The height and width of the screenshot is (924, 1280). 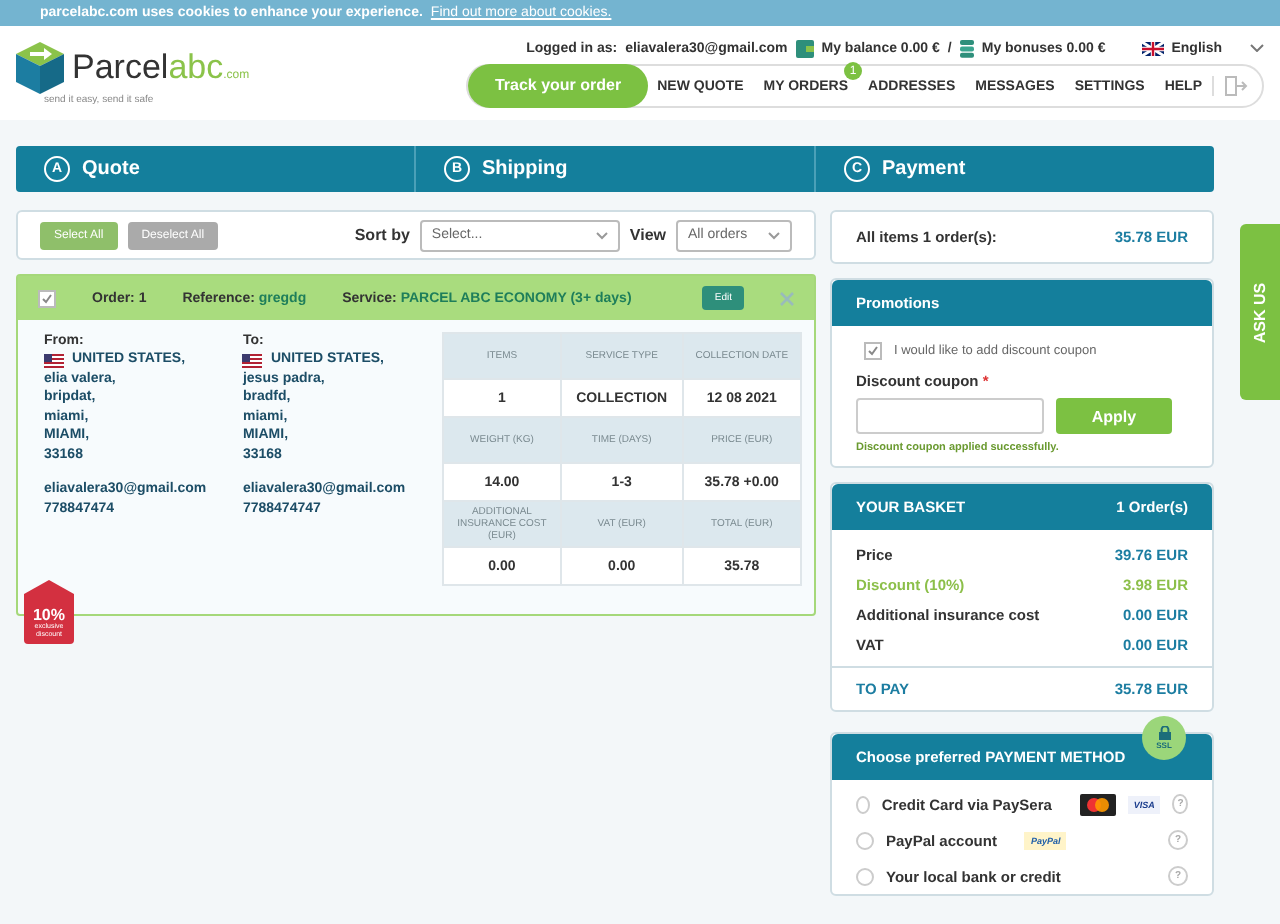 What do you see at coordinates (525, 169) in the screenshot?
I see `step-label: Shipping` at bounding box center [525, 169].